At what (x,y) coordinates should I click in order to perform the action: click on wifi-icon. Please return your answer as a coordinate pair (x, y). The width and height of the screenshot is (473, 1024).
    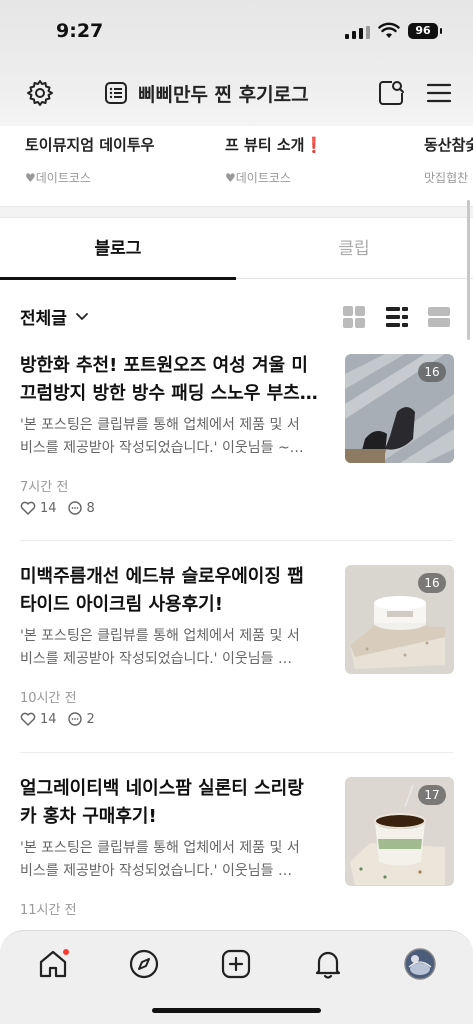
    Looking at the image, I should click on (389, 30).